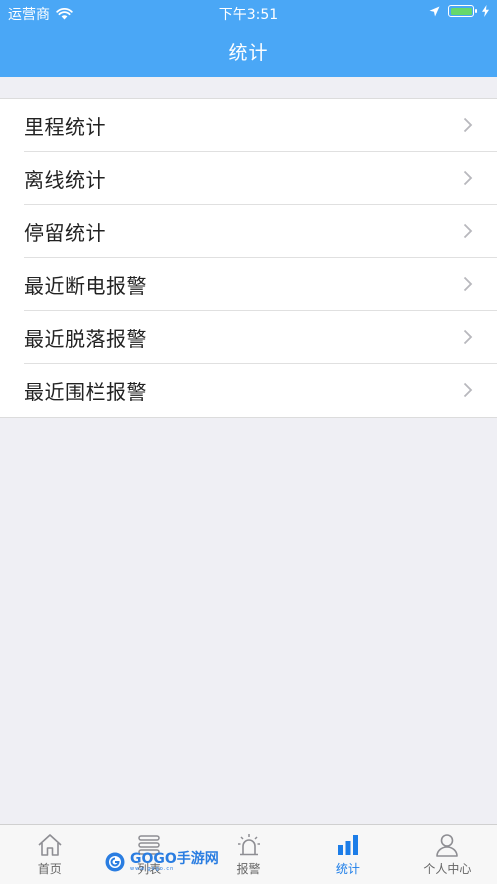  I want to click on battery-icon, so click(462, 11).